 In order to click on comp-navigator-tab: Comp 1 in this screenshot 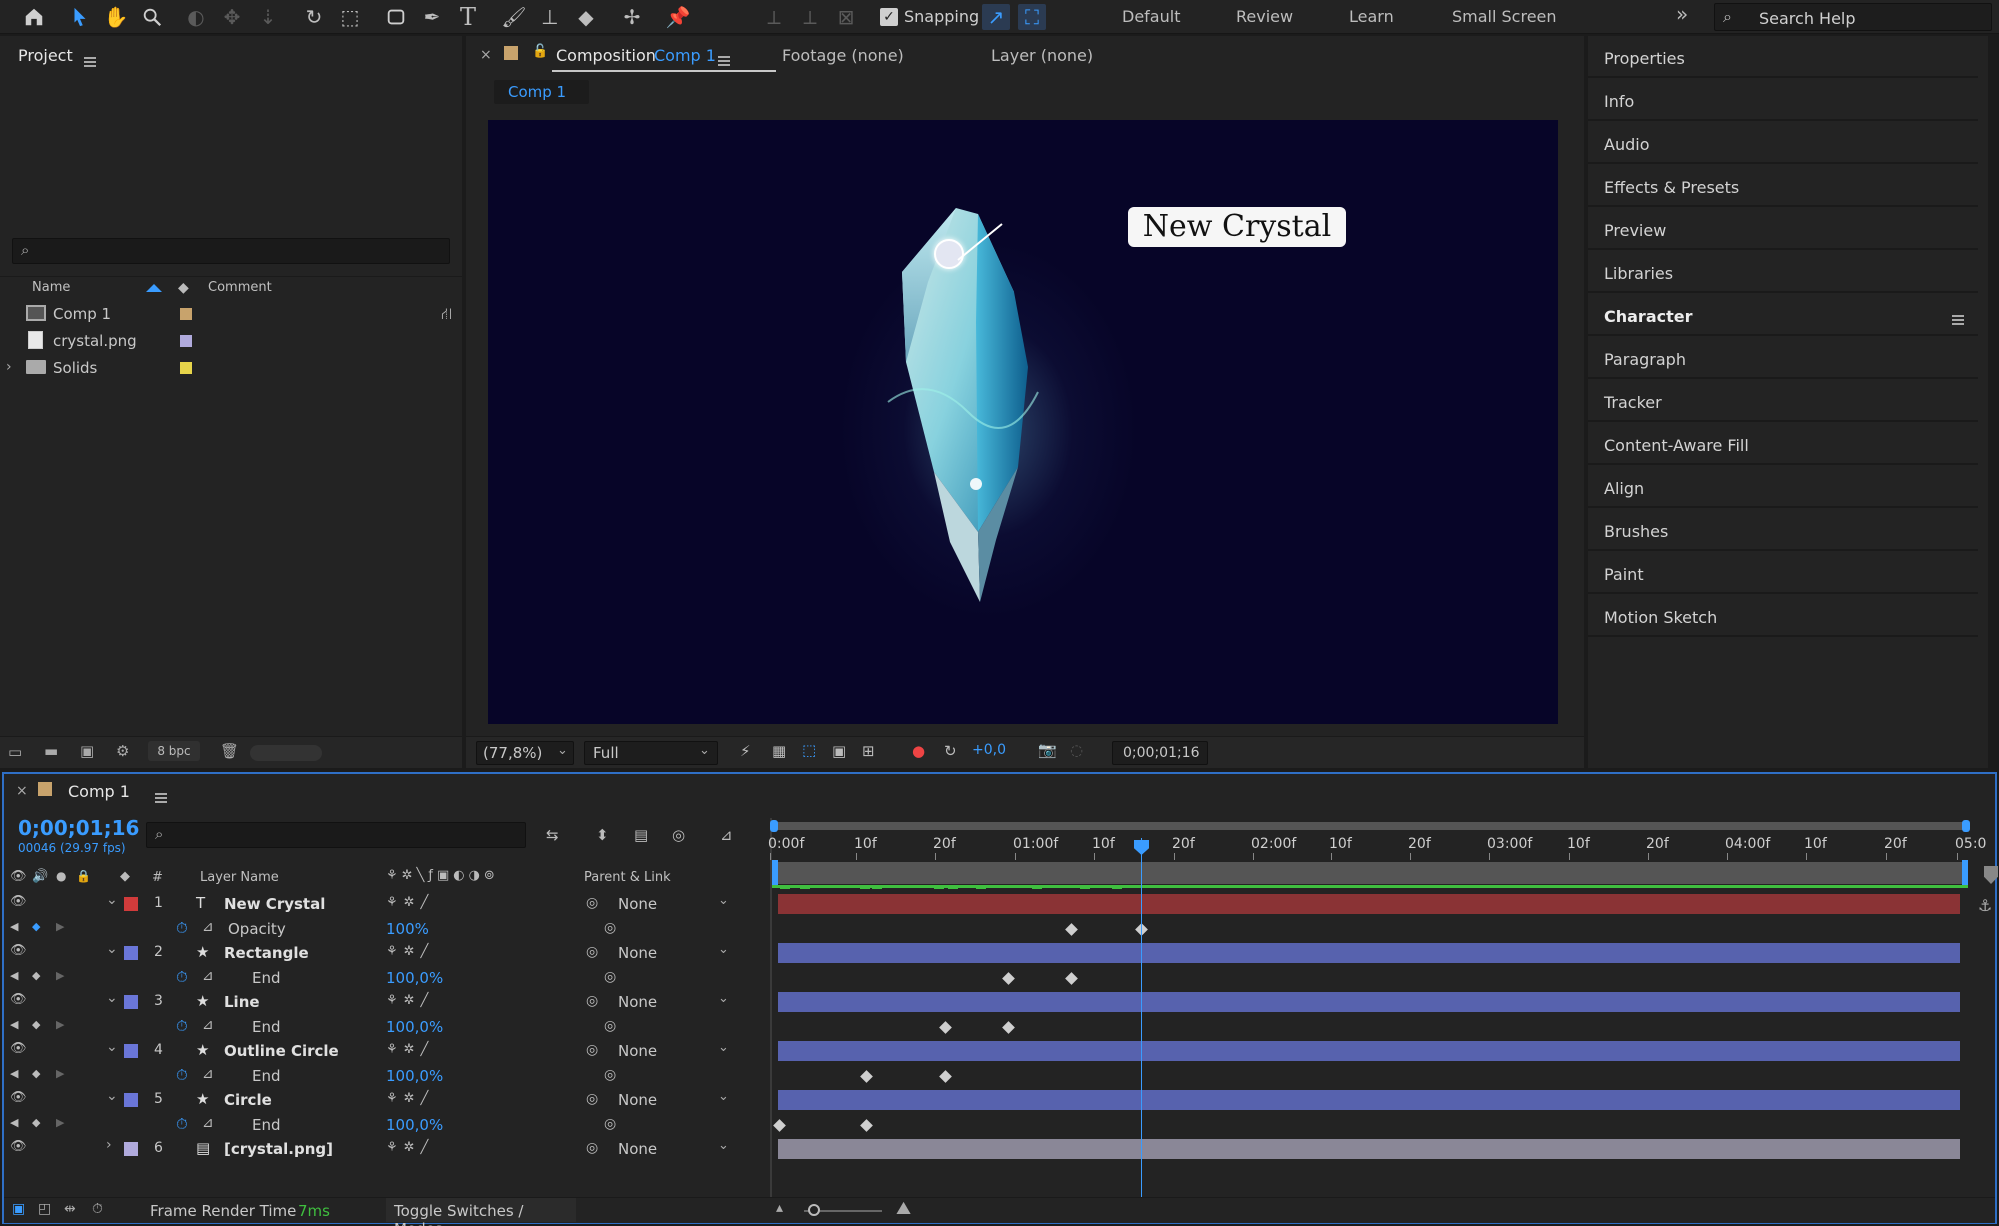, I will do `click(541, 92)`.